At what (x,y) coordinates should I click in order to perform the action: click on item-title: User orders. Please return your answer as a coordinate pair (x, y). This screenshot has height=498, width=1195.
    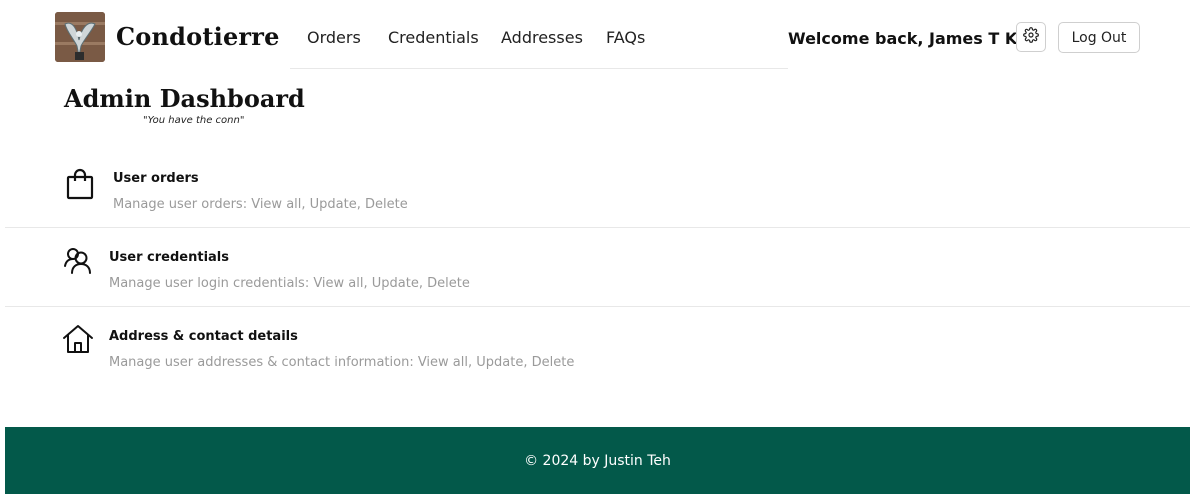
    Looking at the image, I should click on (156, 178).